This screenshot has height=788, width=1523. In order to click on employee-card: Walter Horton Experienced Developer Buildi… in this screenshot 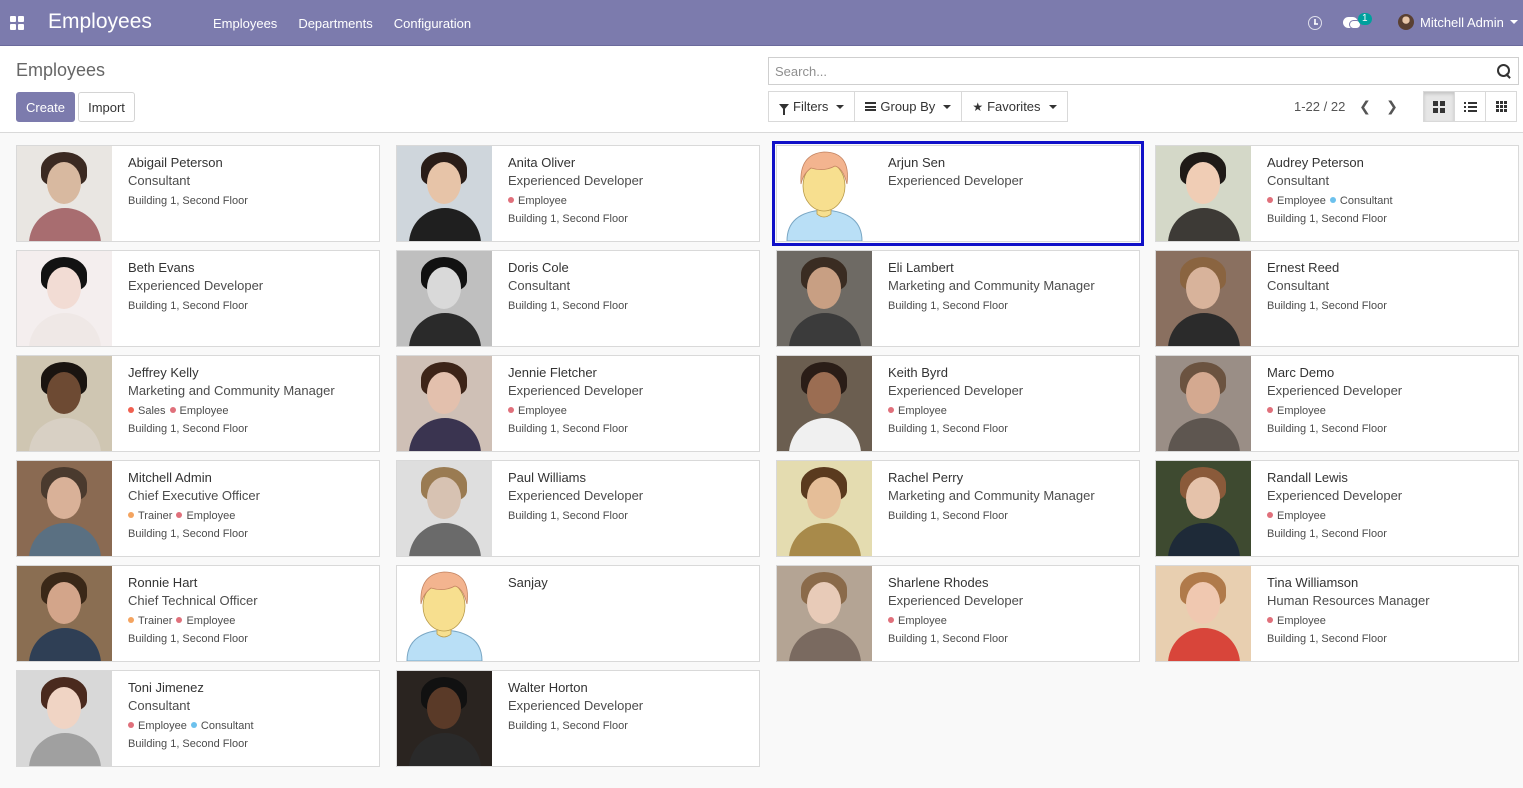, I will do `click(578, 718)`.